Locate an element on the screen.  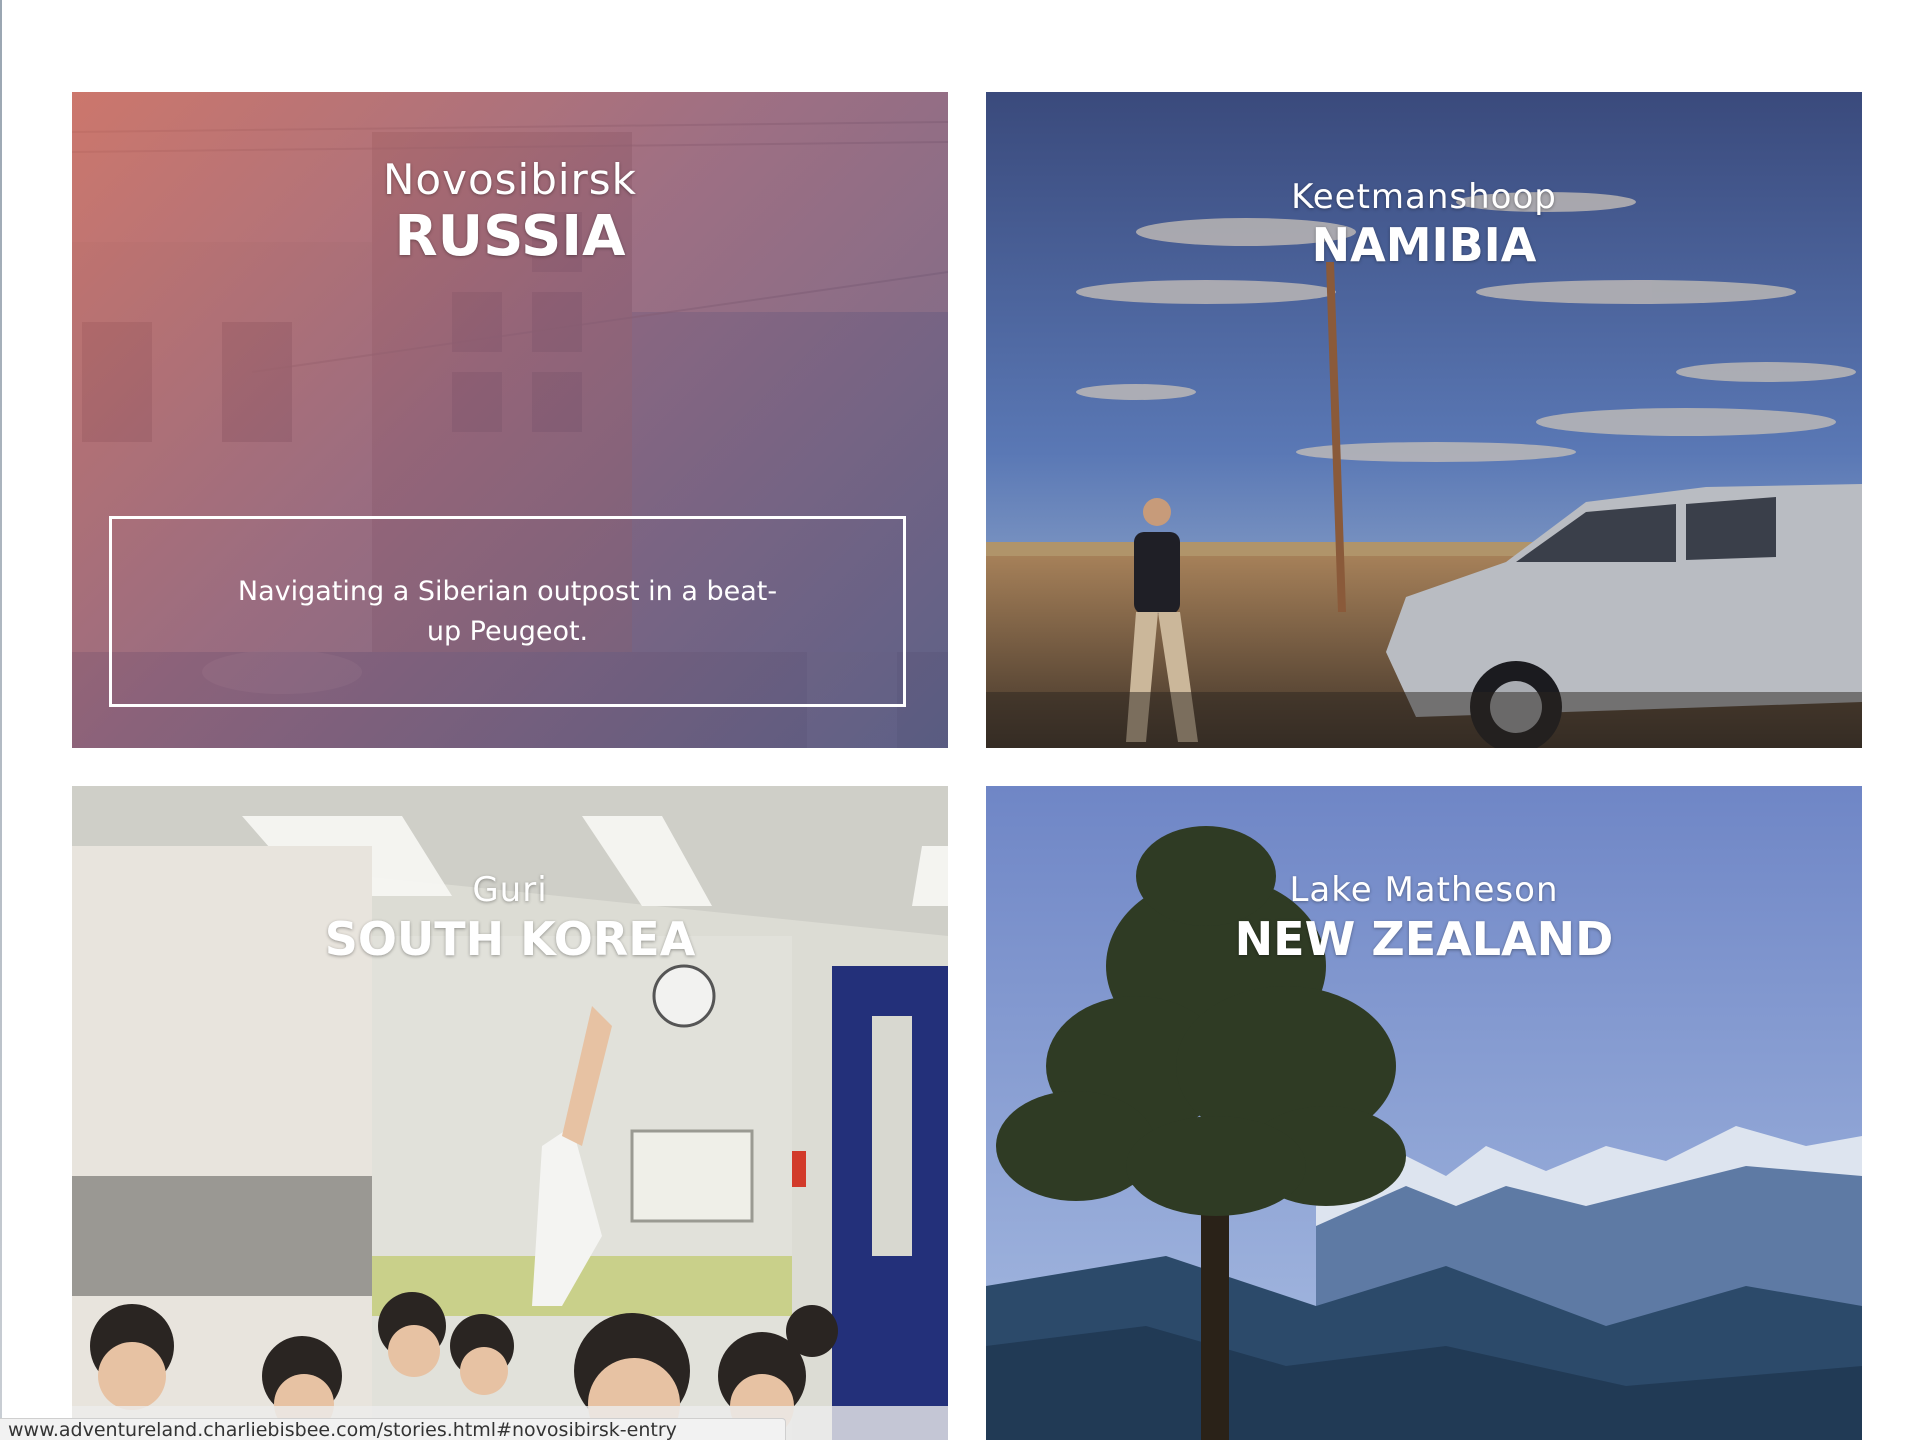
country-name: RUSSIA is located at coordinates (510, 236).